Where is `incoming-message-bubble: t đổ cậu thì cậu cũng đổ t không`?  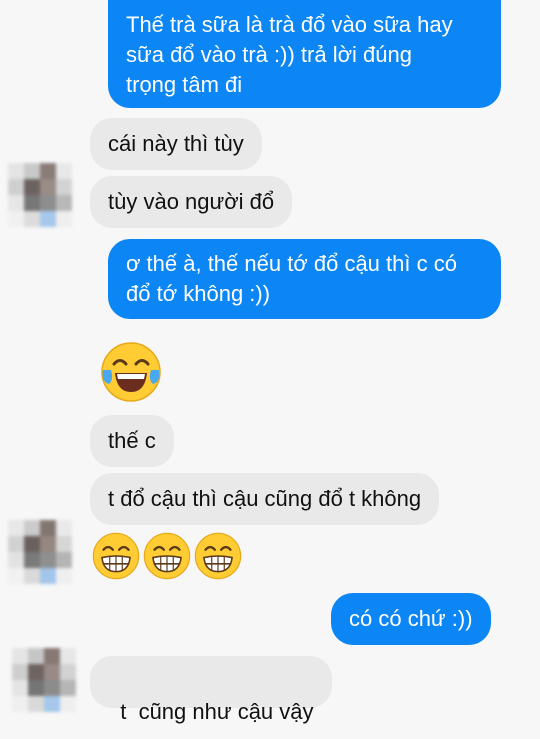
incoming-message-bubble: t đổ cậu thì cậu cũng đổ t không is located at coordinates (265, 499).